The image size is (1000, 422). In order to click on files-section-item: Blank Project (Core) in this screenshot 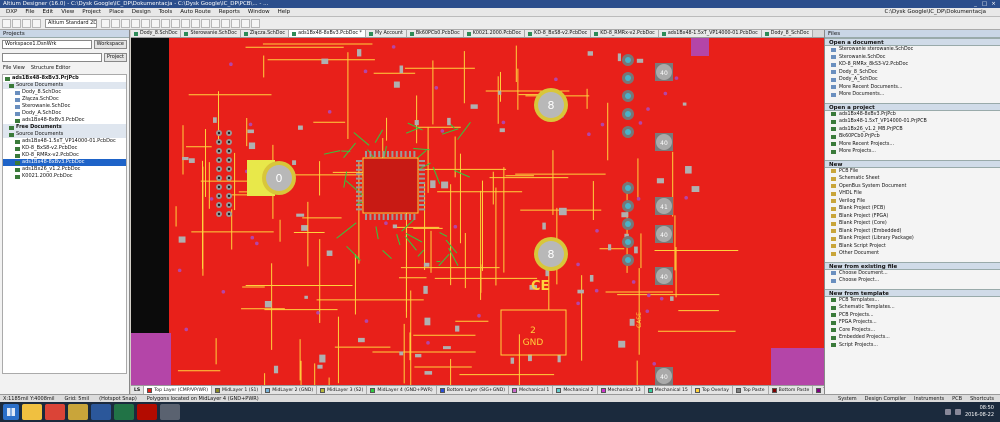, I will do `click(912, 224)`.